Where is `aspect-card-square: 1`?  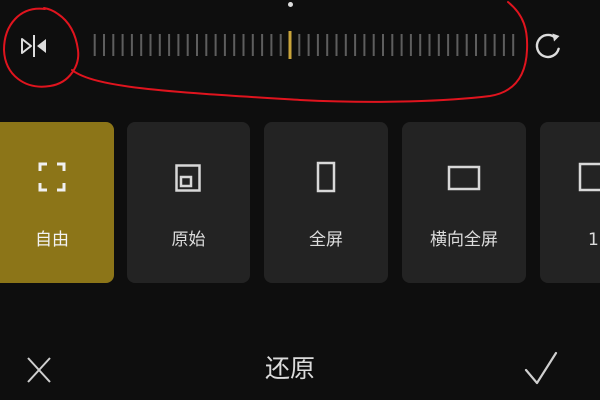 aspect-card-square: 1 is located at coordinates (570, 202).